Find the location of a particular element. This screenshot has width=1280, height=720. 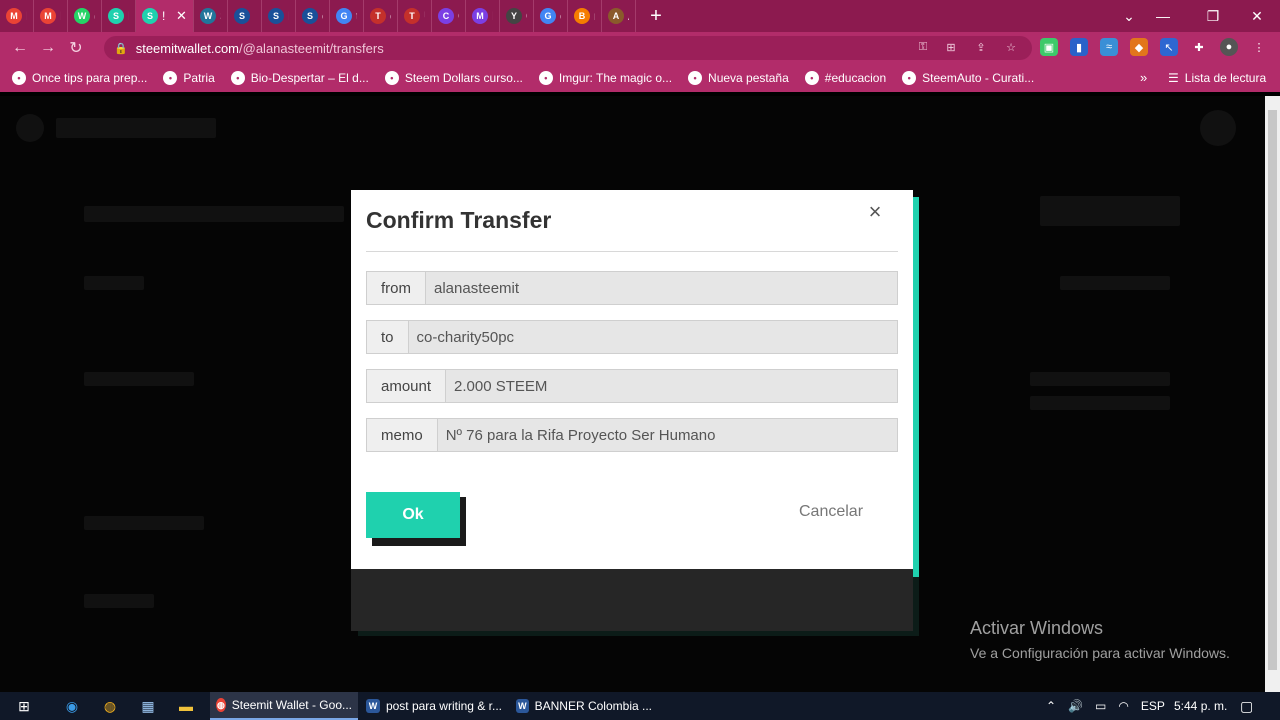

extension-cursor-icon: ↖ is located at coordinates (1169, 47).